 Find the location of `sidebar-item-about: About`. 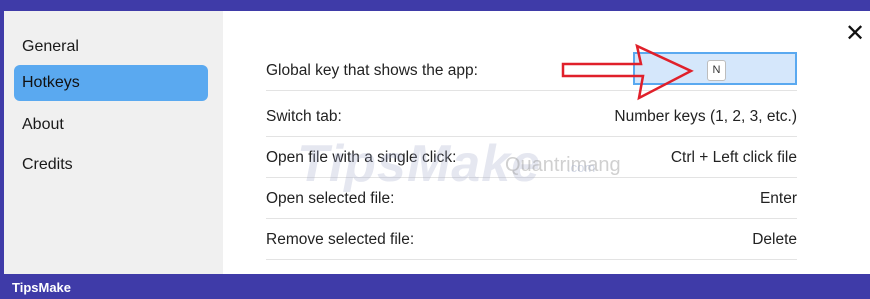

sidebar-item-about: About is located at coordinates (111, 125).